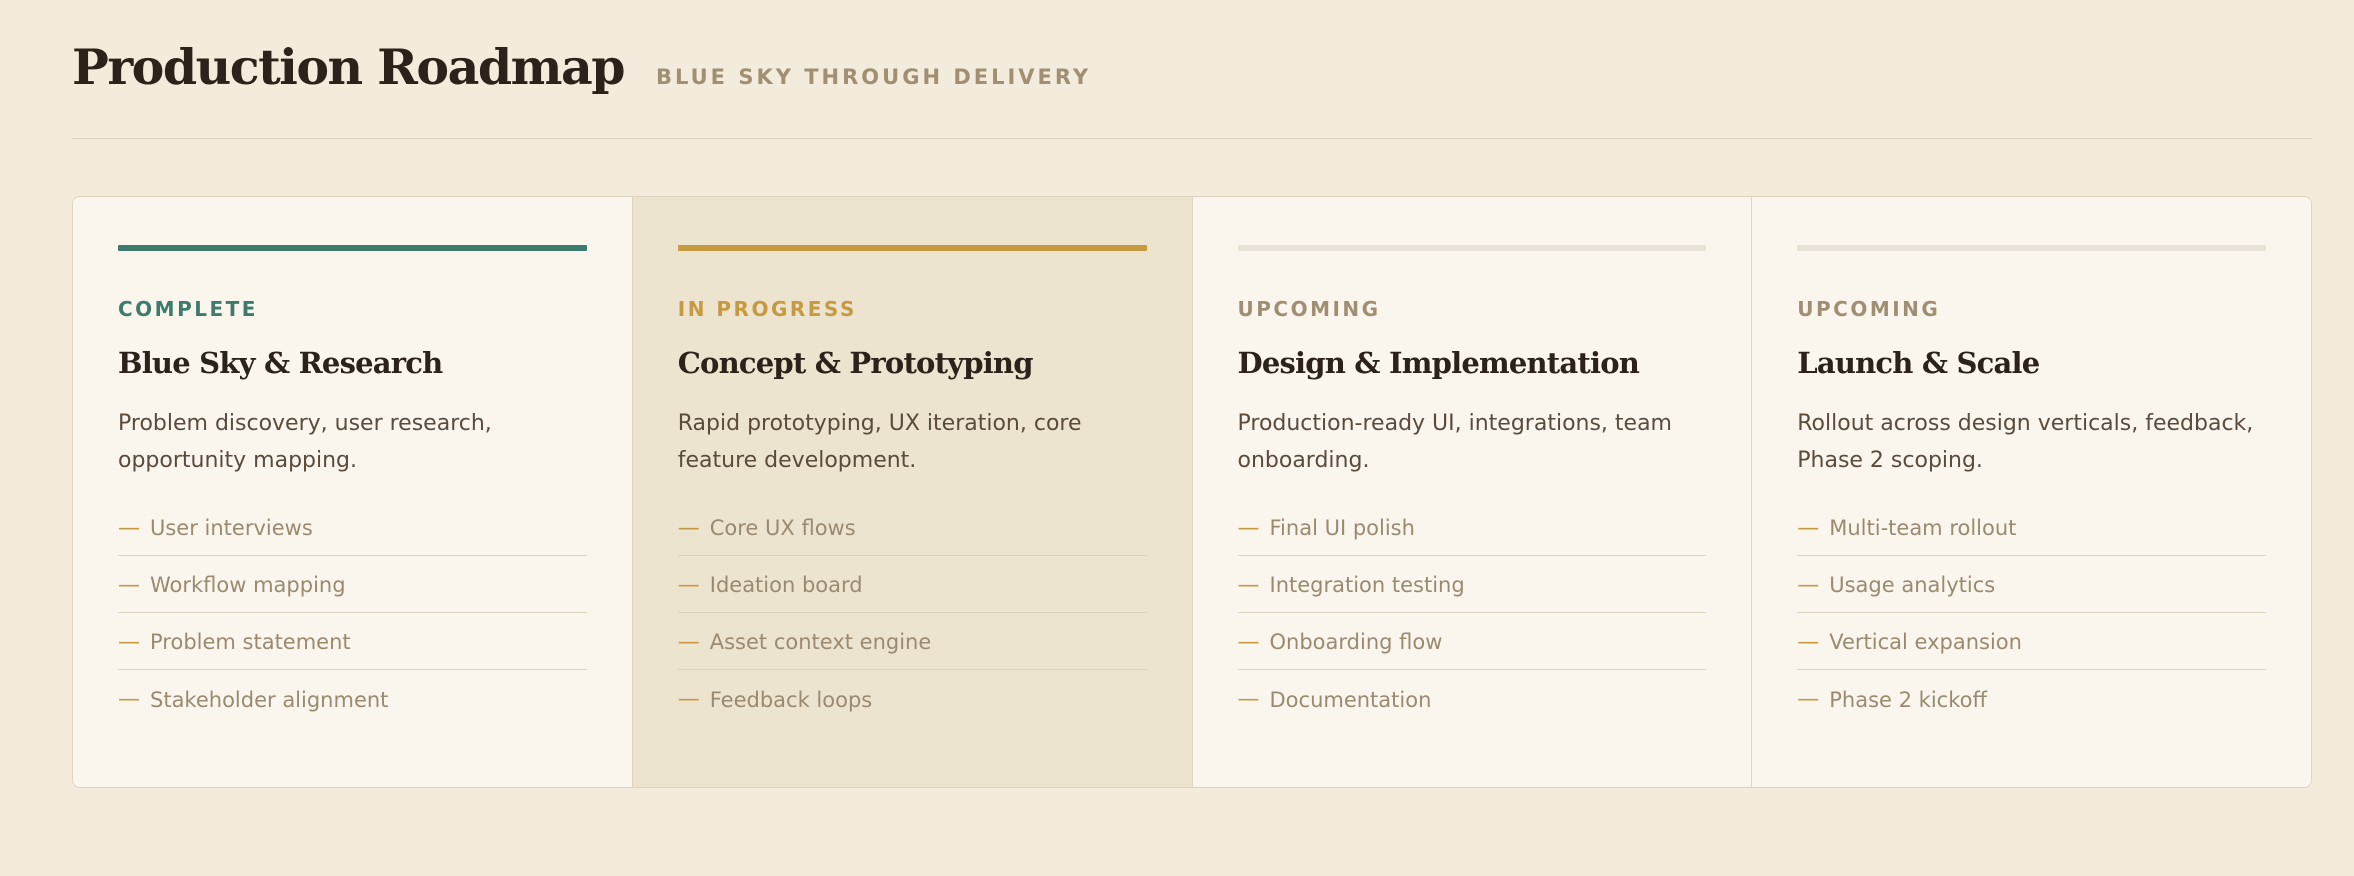  What do you see at coordinates (1342, 528) in the screenshot?
I see `task-label: Final UI polish` at bounding box center [1342, 528].